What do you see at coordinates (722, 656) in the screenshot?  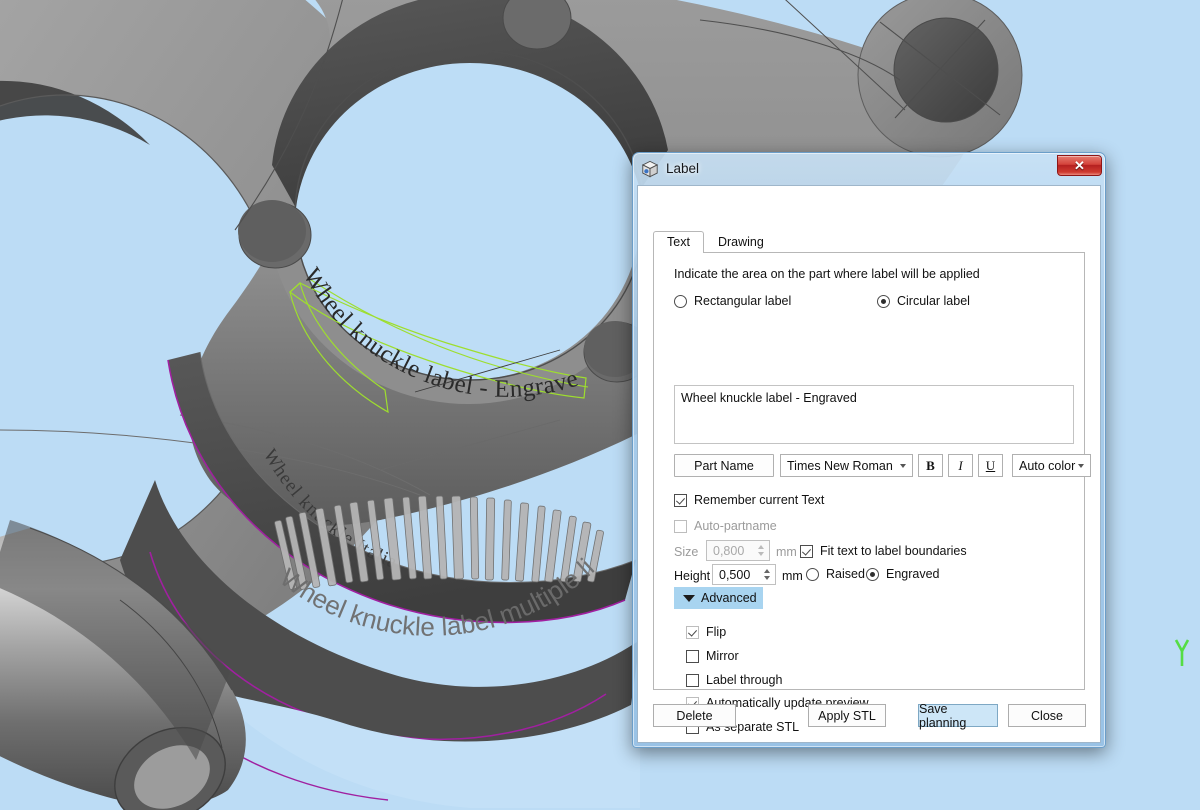 I see `mirror-label: Mirror` at bounding box center [722, 656].